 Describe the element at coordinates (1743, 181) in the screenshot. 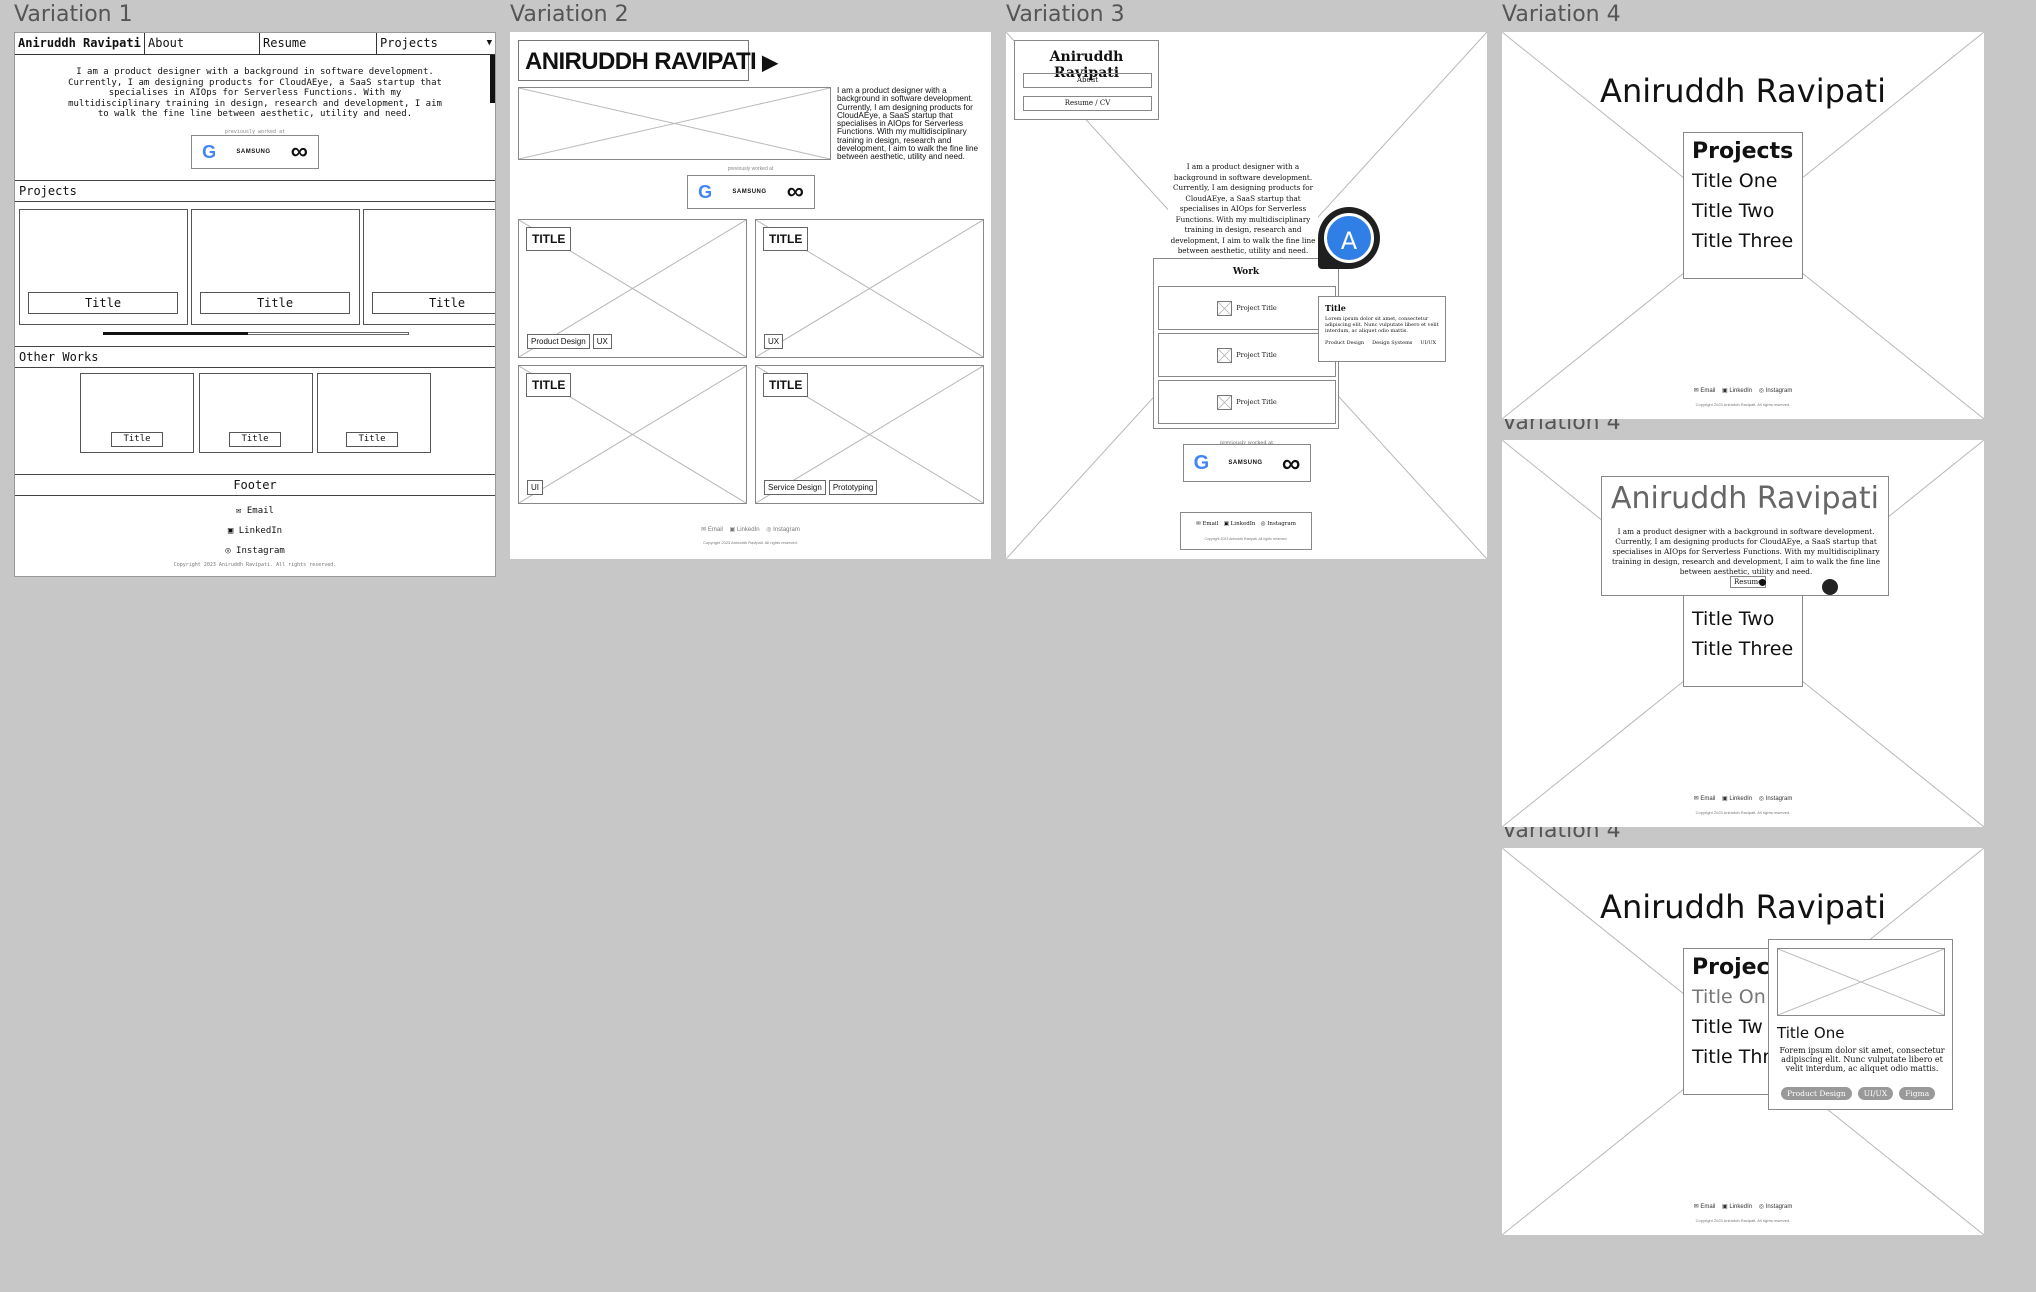

I see `project-item: Title One` at that location.